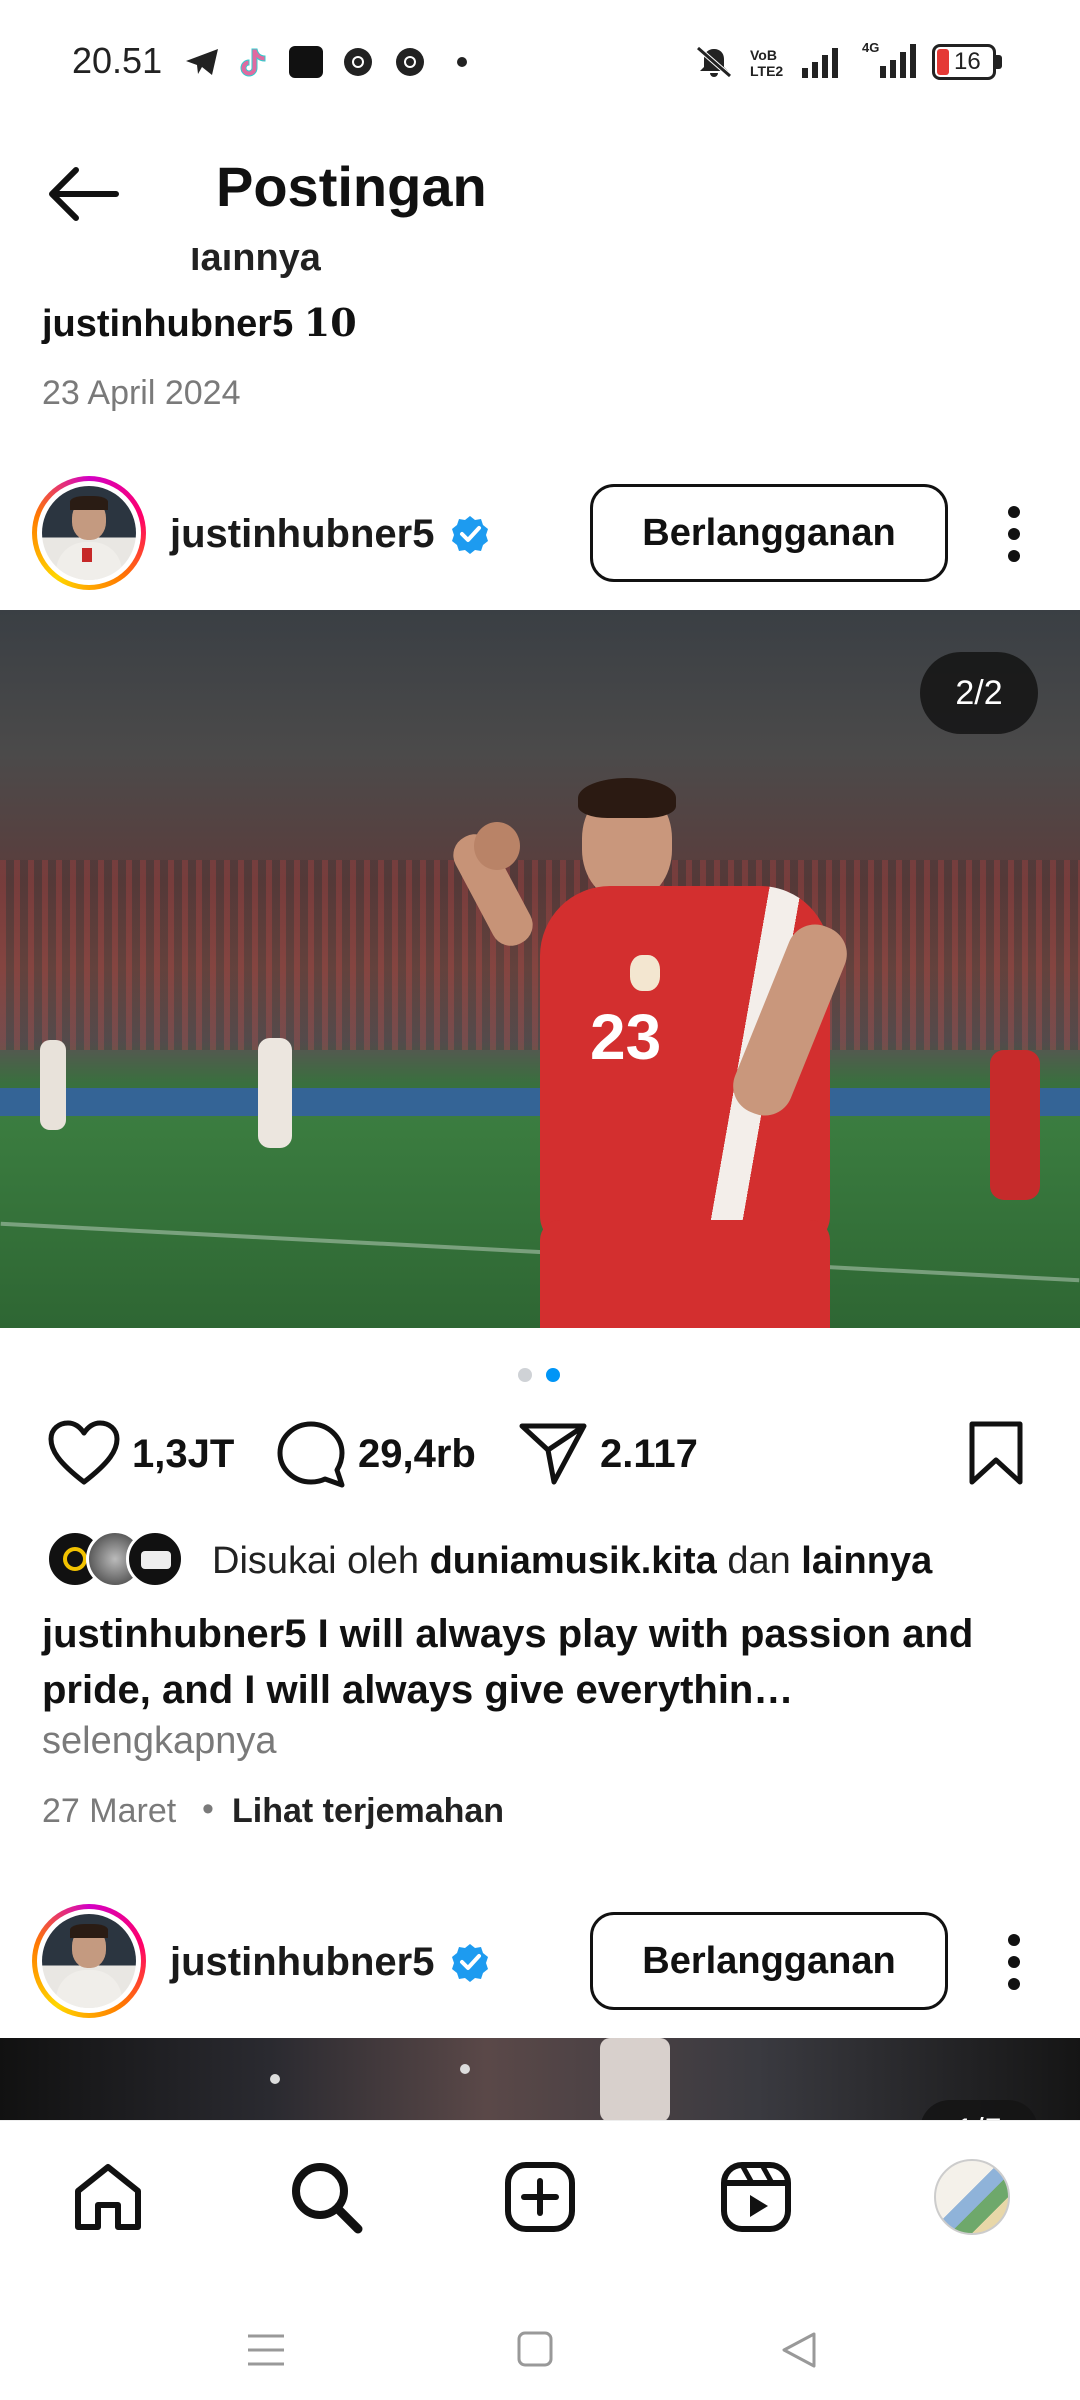 The width and height of the screenshot is (1080, 2400). I want to click on subscribe-button: Berlangganan, so click(769, 533).